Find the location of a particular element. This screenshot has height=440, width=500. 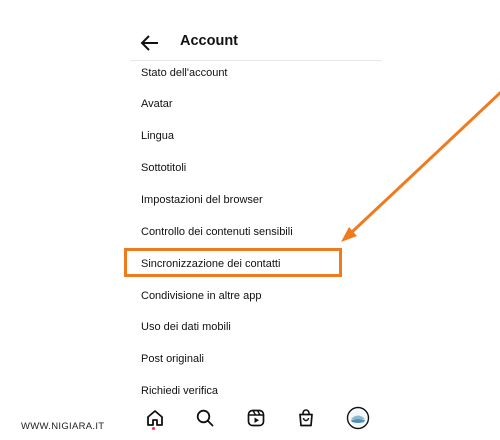

annotation-arrow is located at coordinates (420, 166).